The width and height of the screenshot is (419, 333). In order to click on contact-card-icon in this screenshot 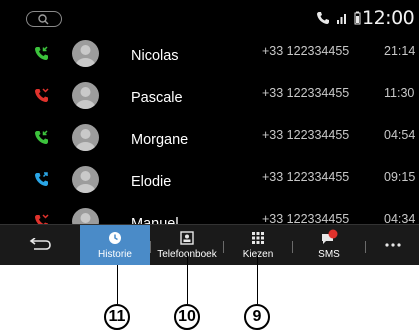, I will do `click(187, 238)`.